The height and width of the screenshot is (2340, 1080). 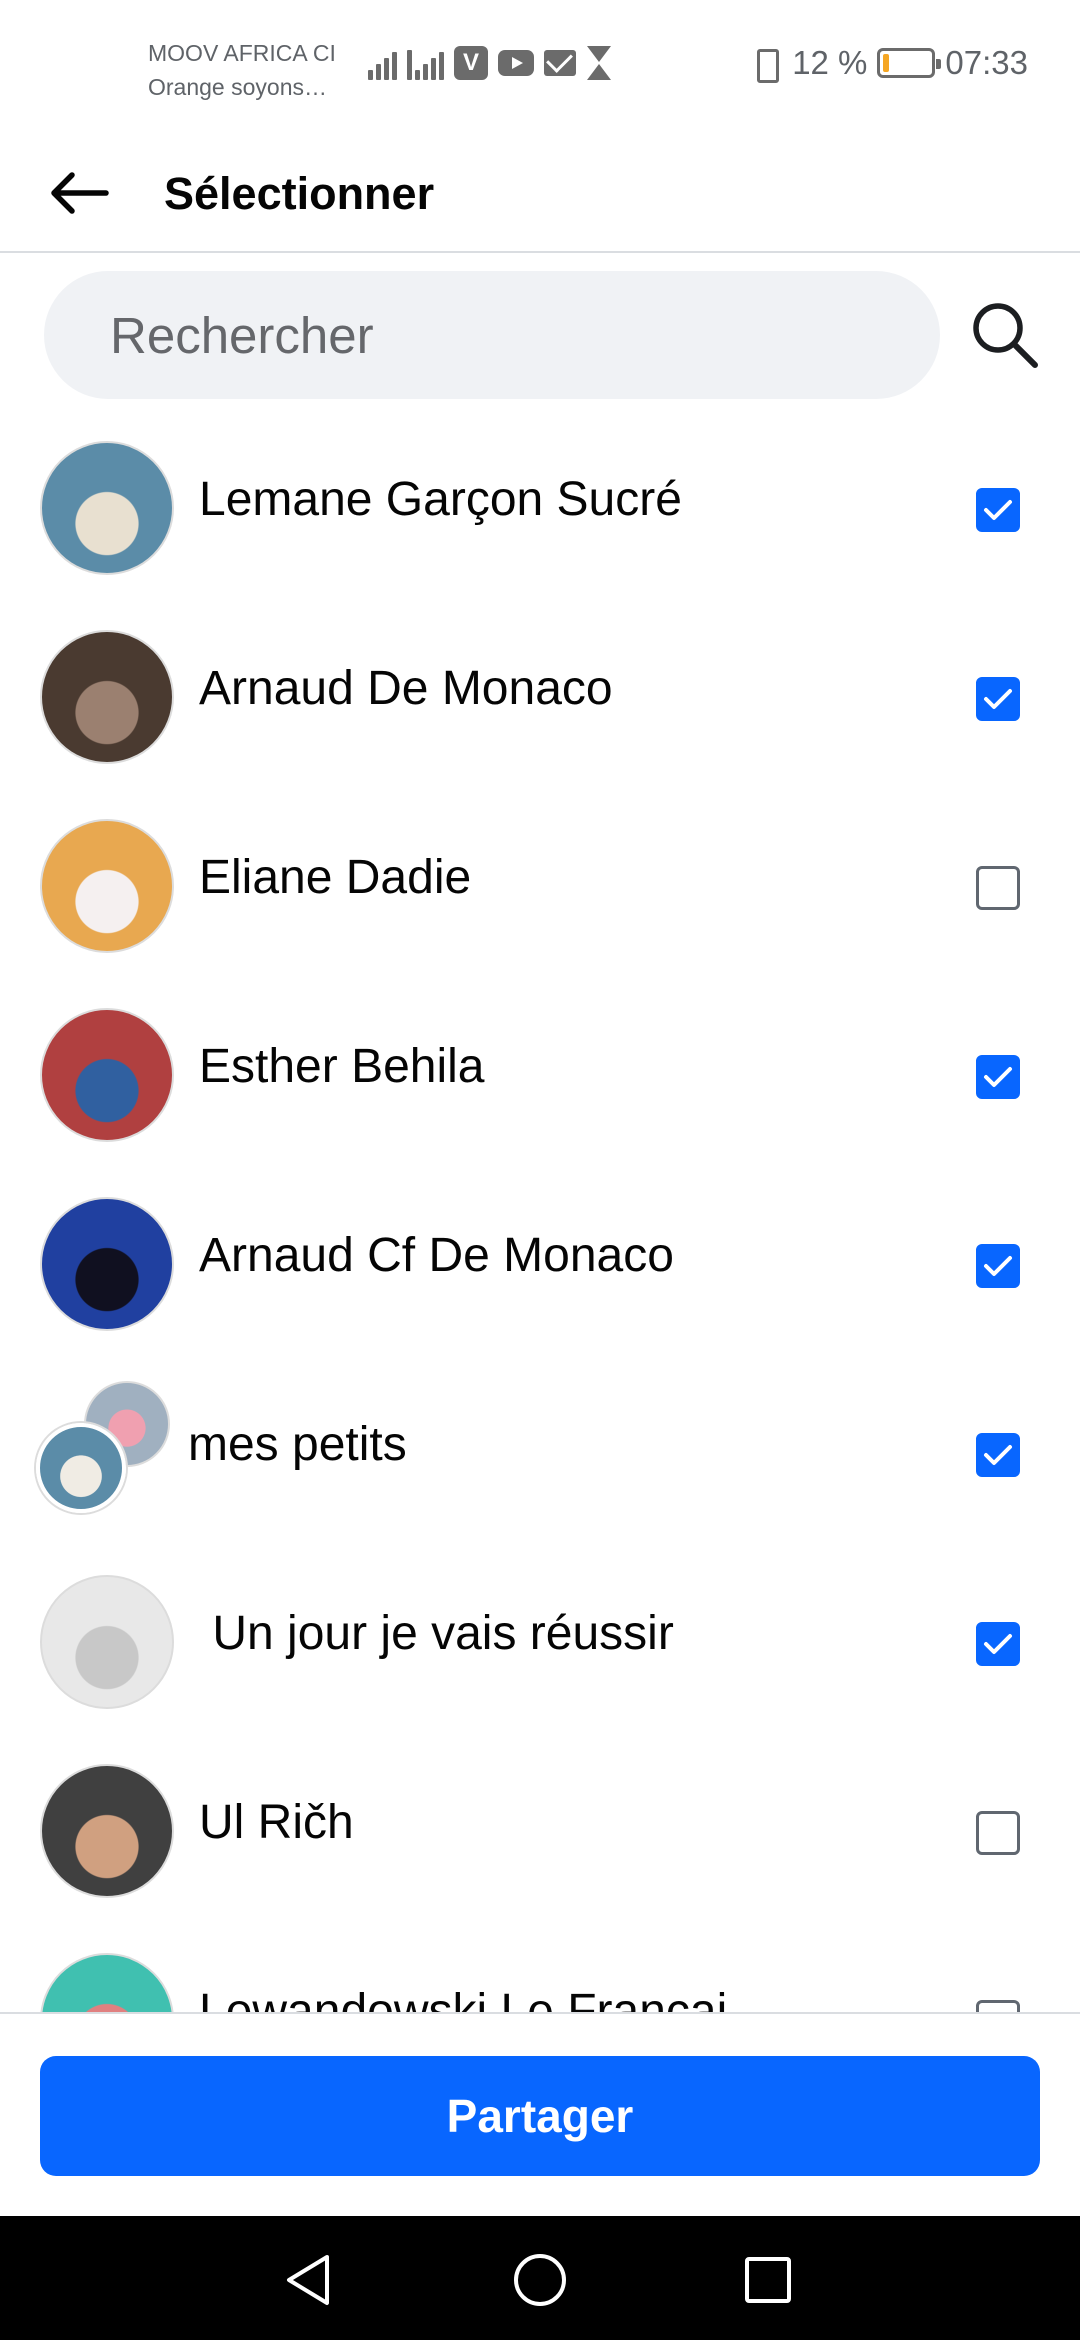 What do you see at coordinates (382, 63) in the screenshot?
I see `signal-icon` at bounding box center [382, 63].